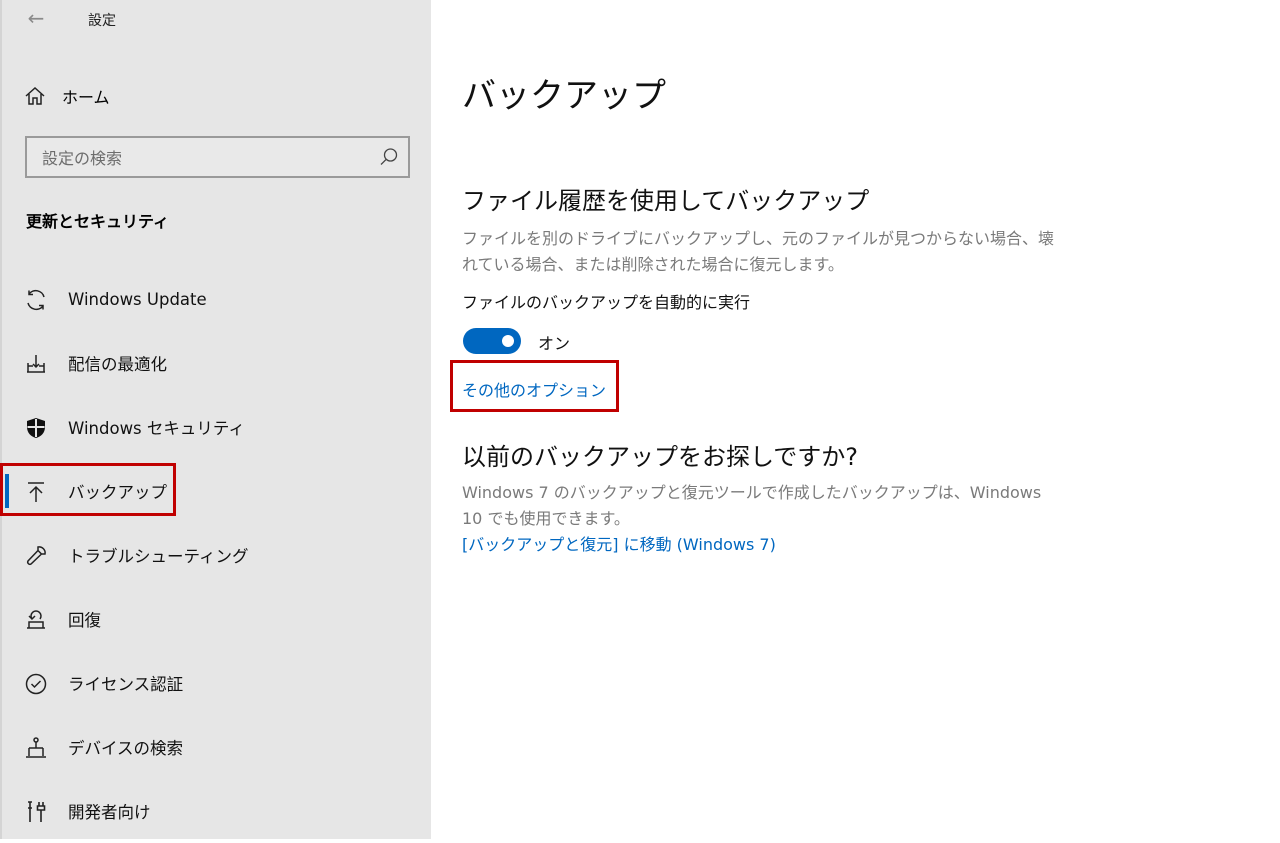 Image resolution: width=1280 pixels, height=843 pixels. What do you see at coordinates (217, 619) in the screenshot?
I see `sidebar-item-recovery: 回復` at bounding box center [217, 619].